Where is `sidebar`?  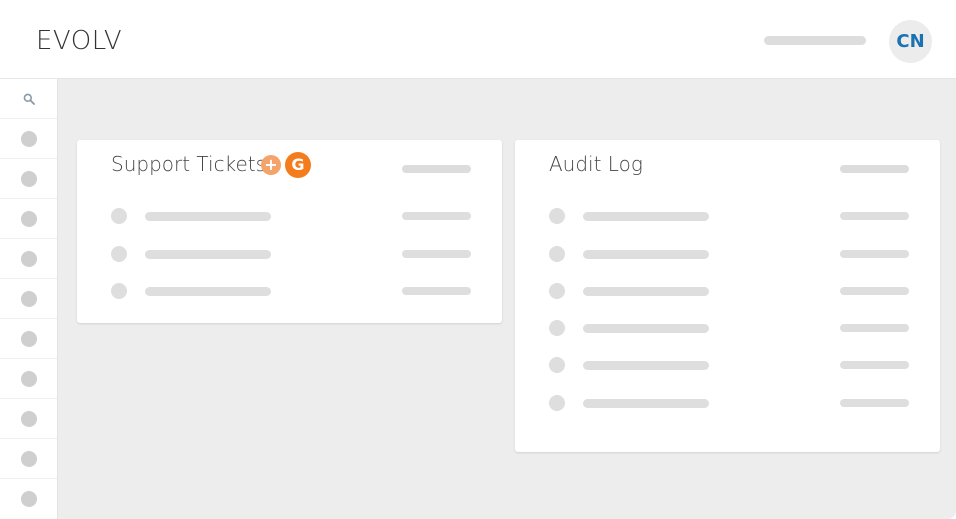 sidebar is located at coordinates (29, 299).